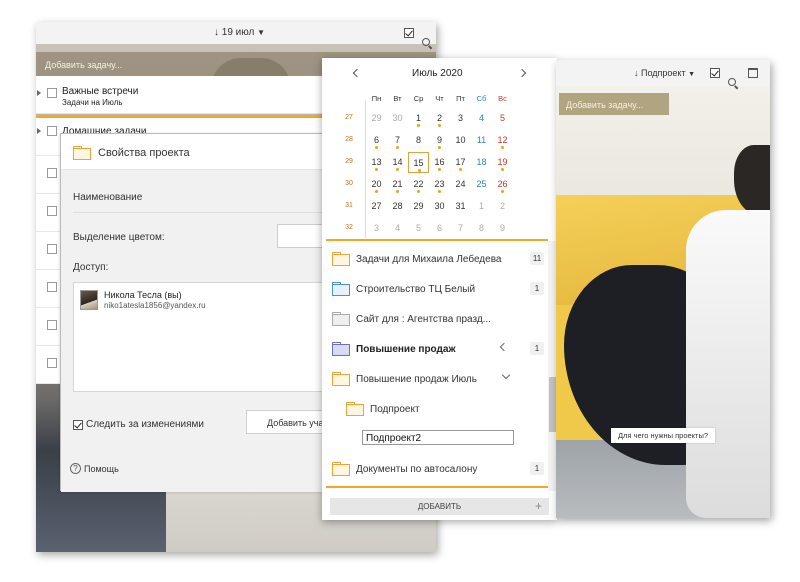  What do you see at coordinates (89, 300) in the screenshot?
I see `avatar` at bounding box center [89, 300].